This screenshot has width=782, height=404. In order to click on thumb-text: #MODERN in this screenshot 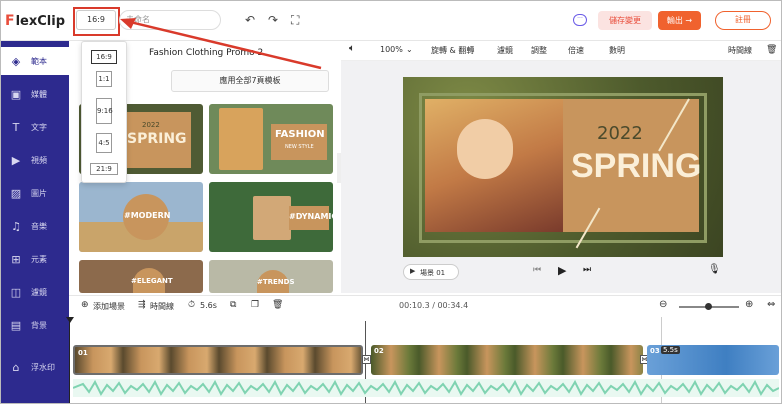, I will do `click(147, 215)`.